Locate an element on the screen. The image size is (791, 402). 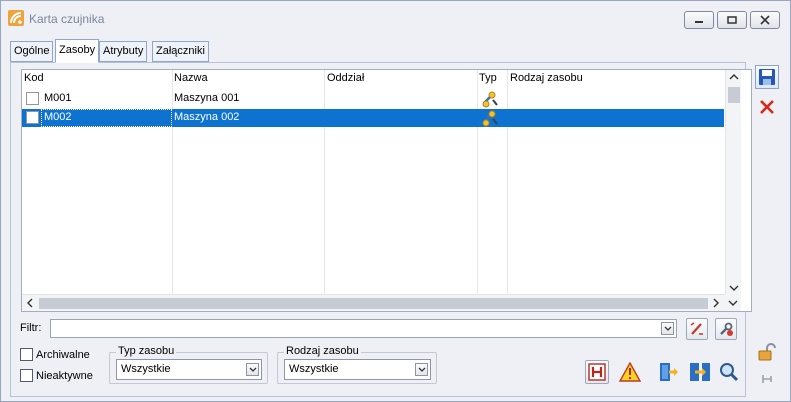
close-button is located at coordinates (765, 20).